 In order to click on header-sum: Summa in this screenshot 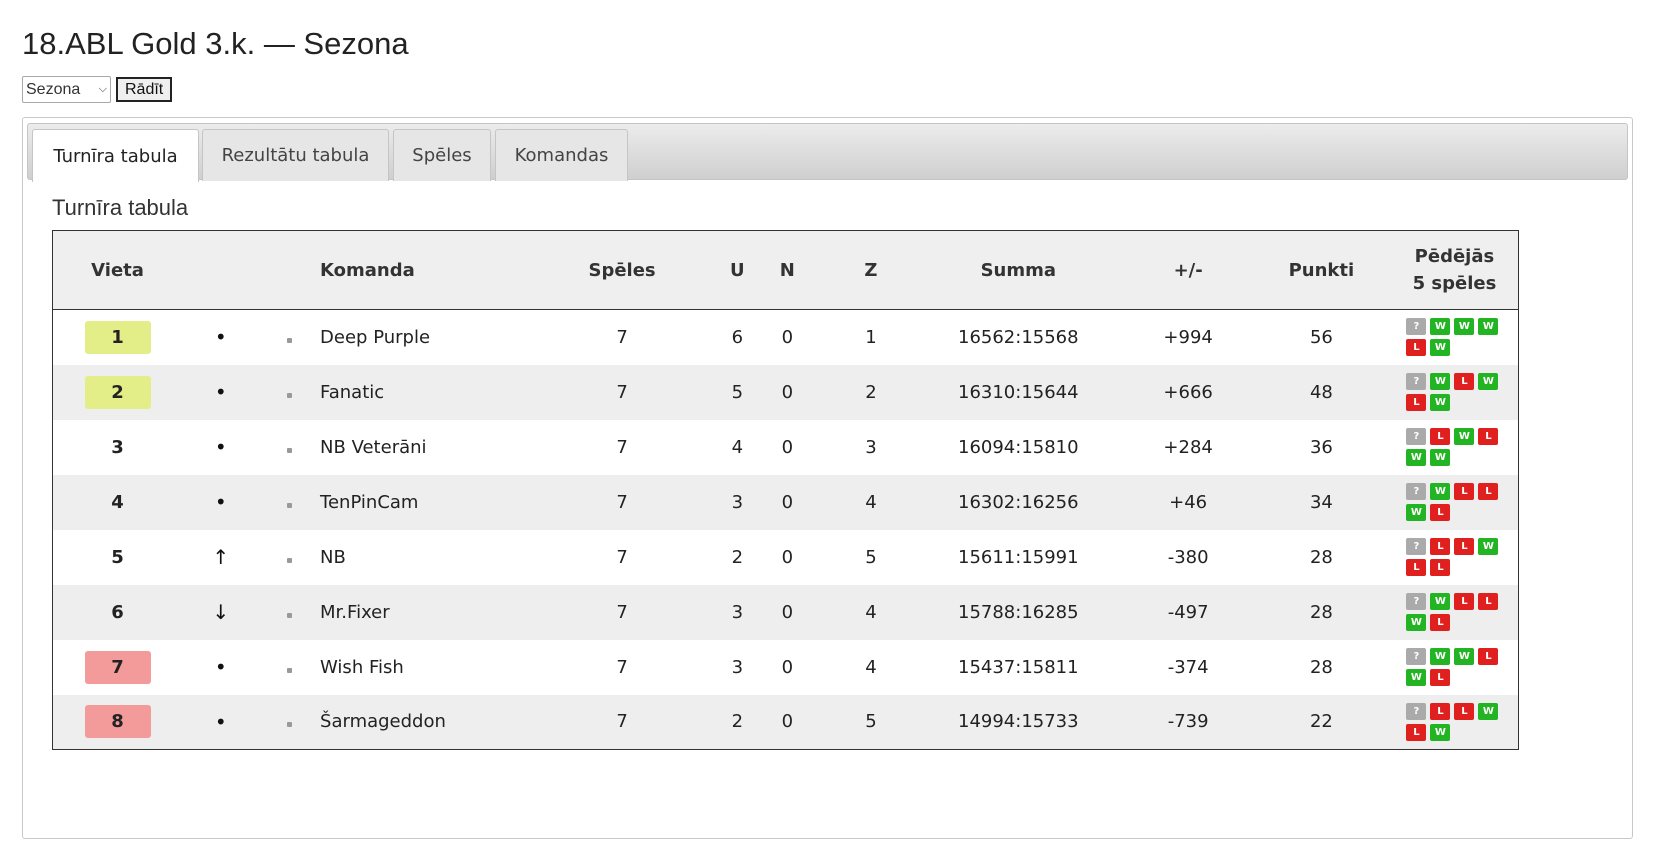, I will do `click(1018, 270)`.